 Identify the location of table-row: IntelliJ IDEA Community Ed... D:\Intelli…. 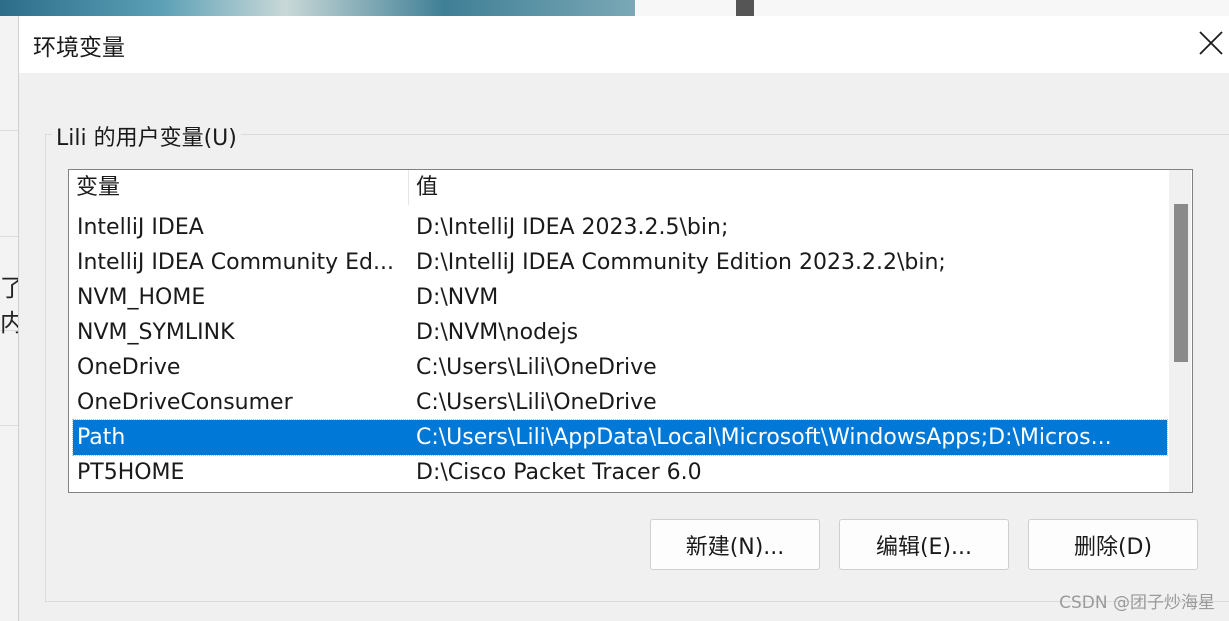
(620, 262).